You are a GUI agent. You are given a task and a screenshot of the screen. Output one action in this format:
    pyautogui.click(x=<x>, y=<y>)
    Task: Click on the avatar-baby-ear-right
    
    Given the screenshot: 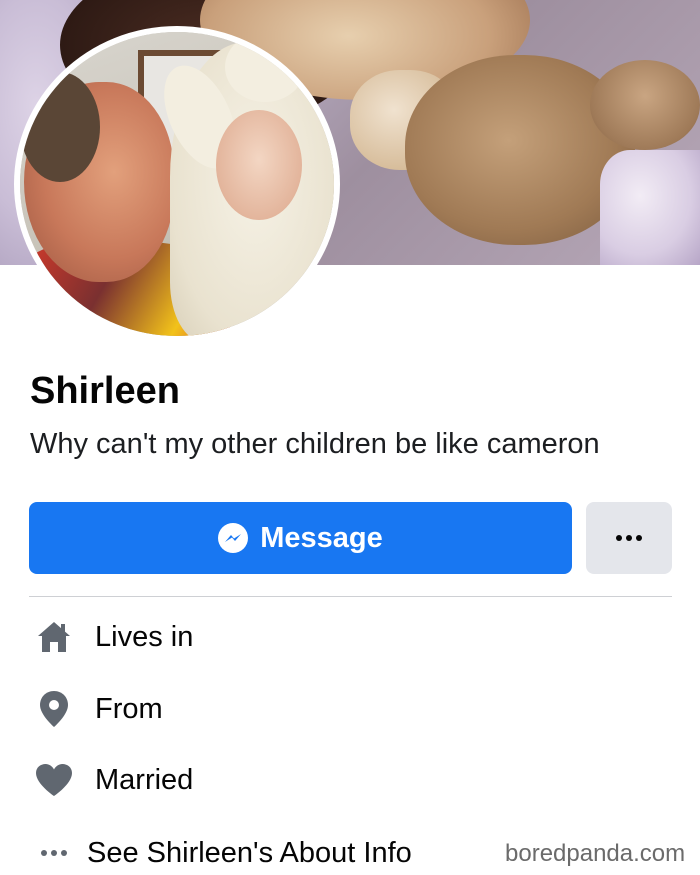 What is the action you would take?
    pyautogui.click(x=265, y=67)
    